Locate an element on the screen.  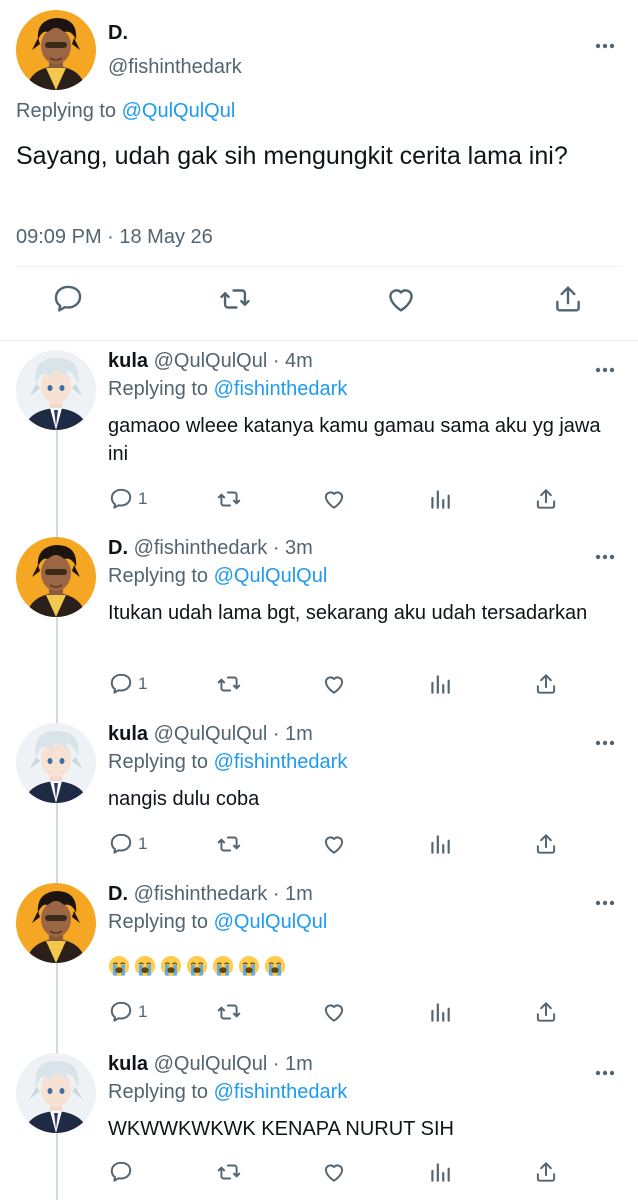
reply-icon is located at coordinates (121, 843).